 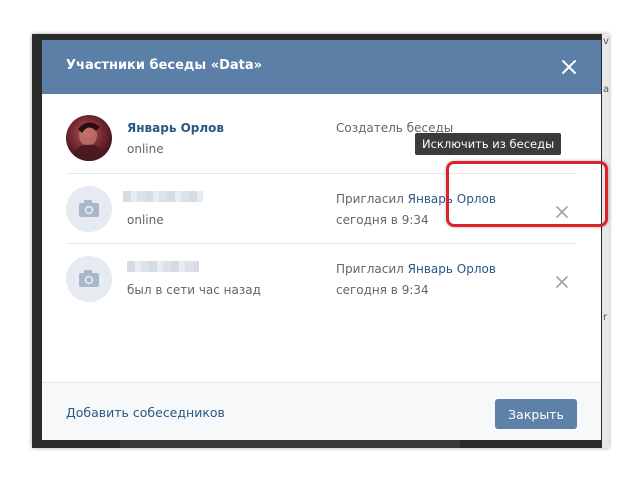 What do you see at coordinates (290, 444) in the screenshot?
I see `background-content` at bounding box center [290, 444].